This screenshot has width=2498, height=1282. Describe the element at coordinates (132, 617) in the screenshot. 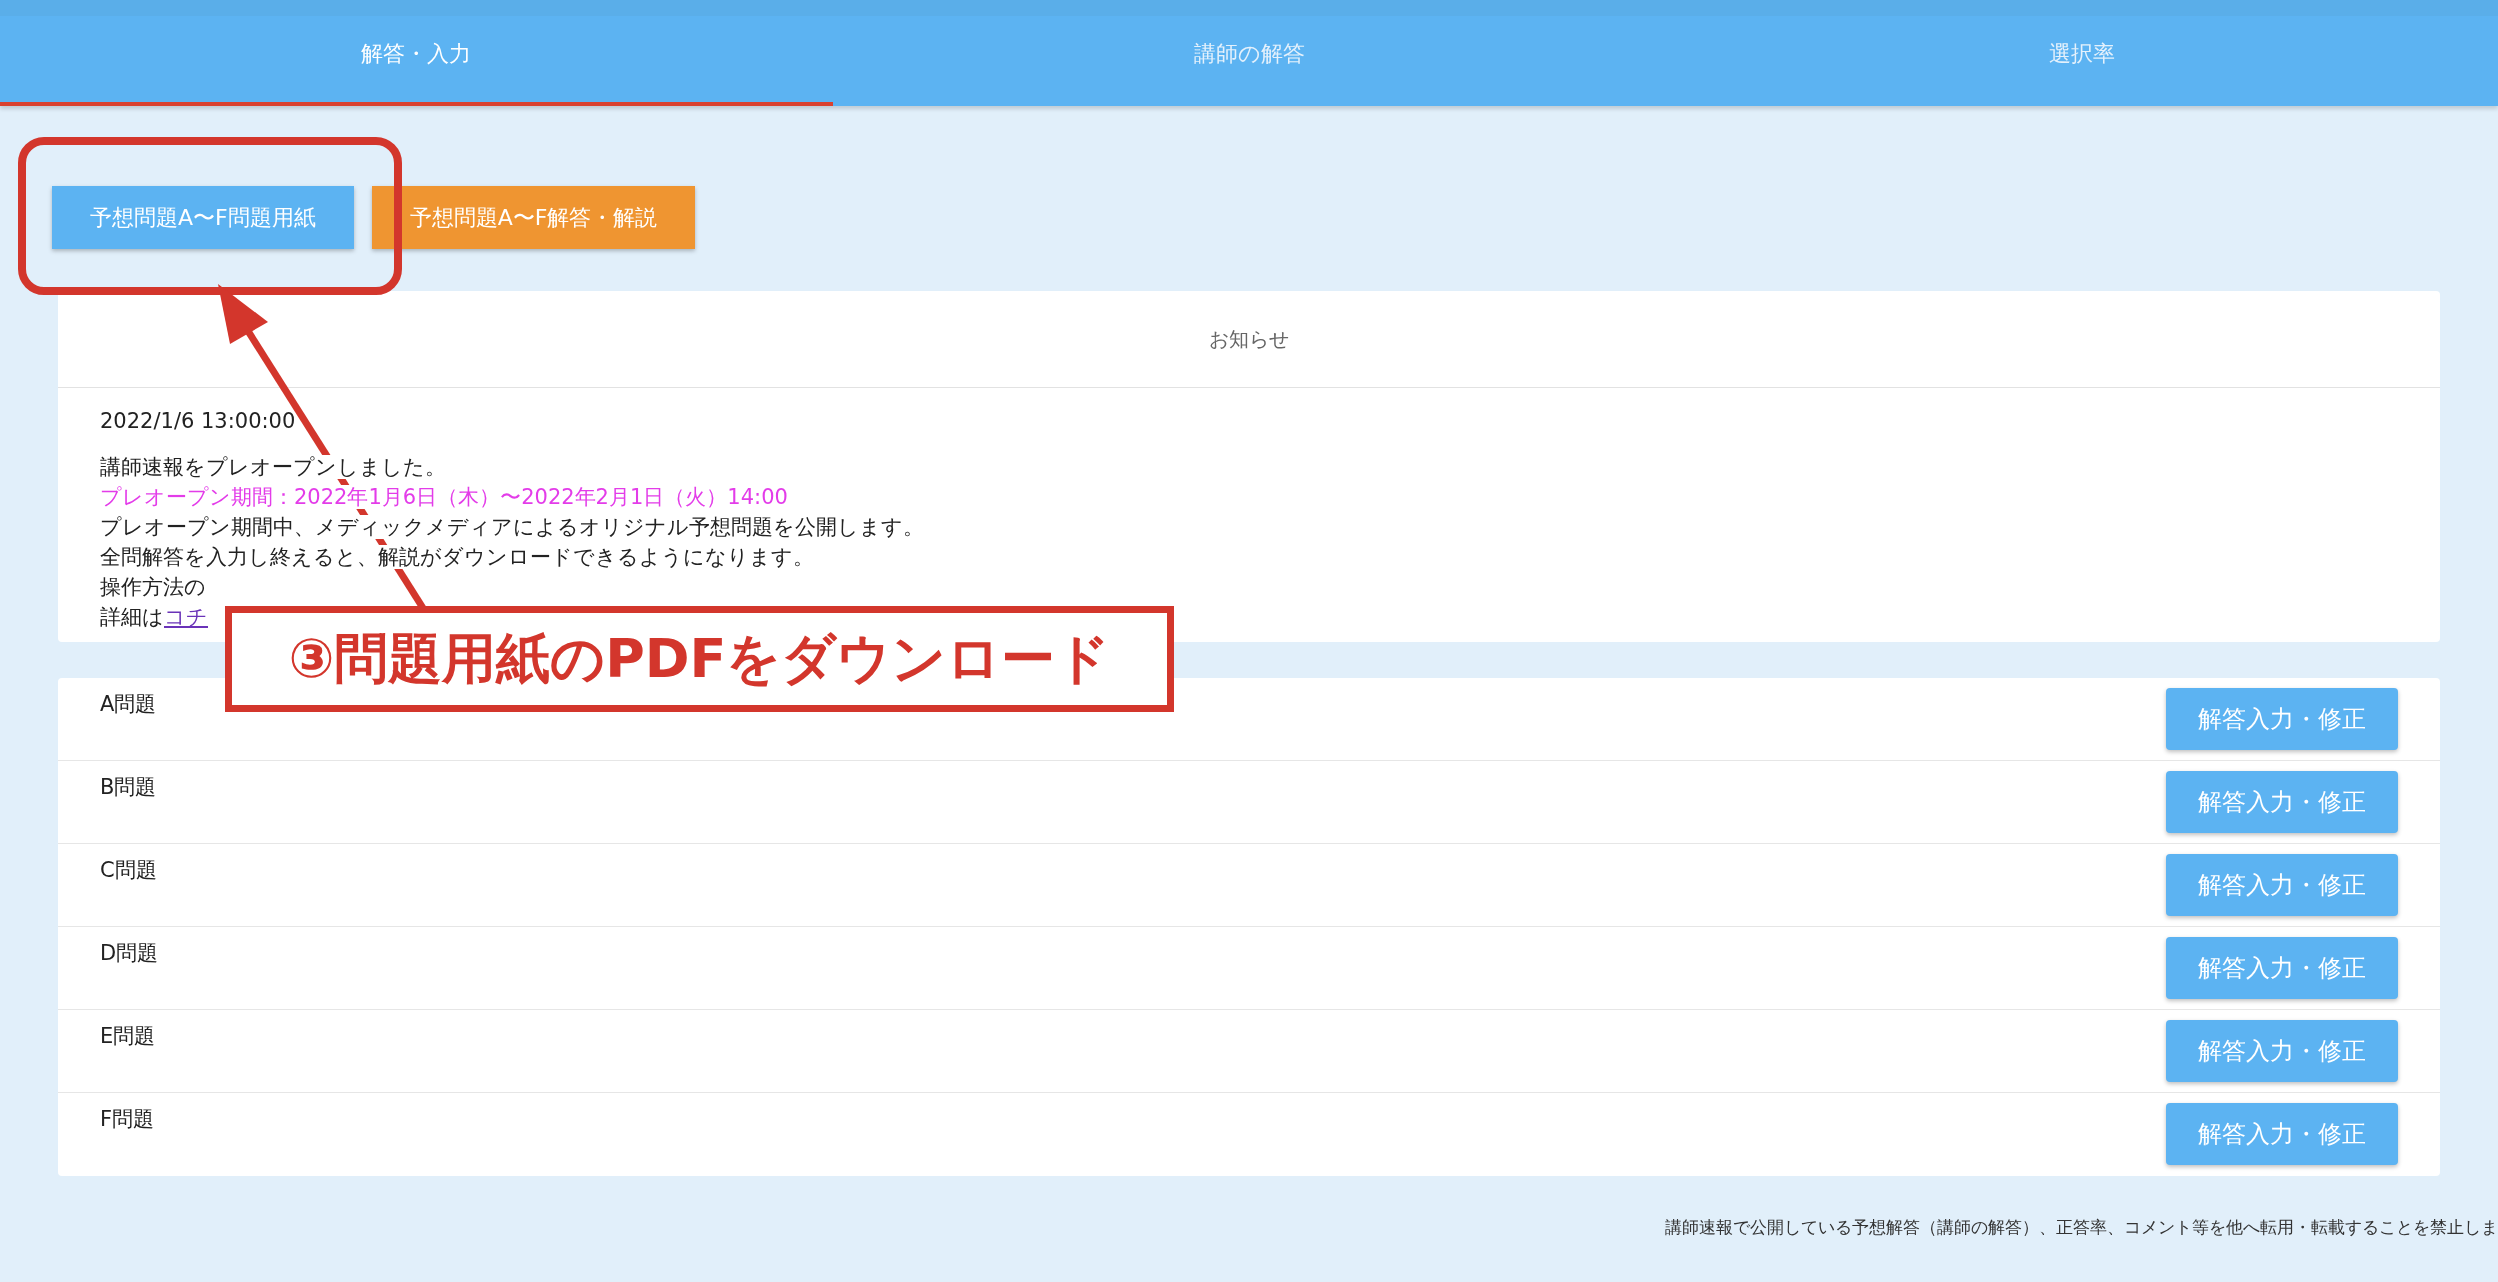

I see `notice-text: 詳細は` at that location.